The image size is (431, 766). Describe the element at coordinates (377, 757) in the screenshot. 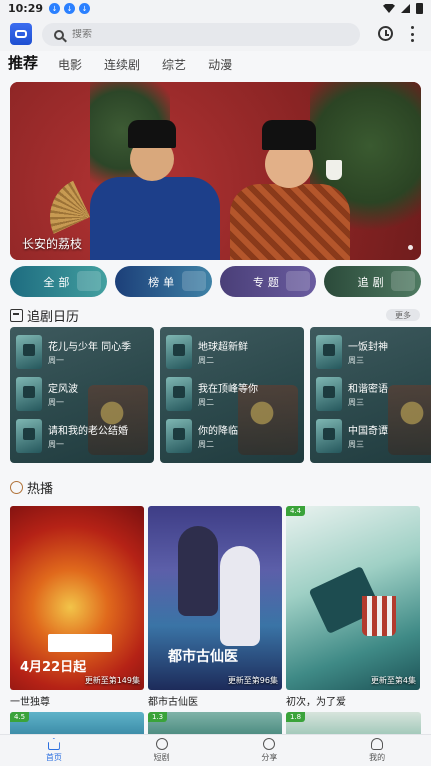

I see `nav-profile-label: 我的` at that location.